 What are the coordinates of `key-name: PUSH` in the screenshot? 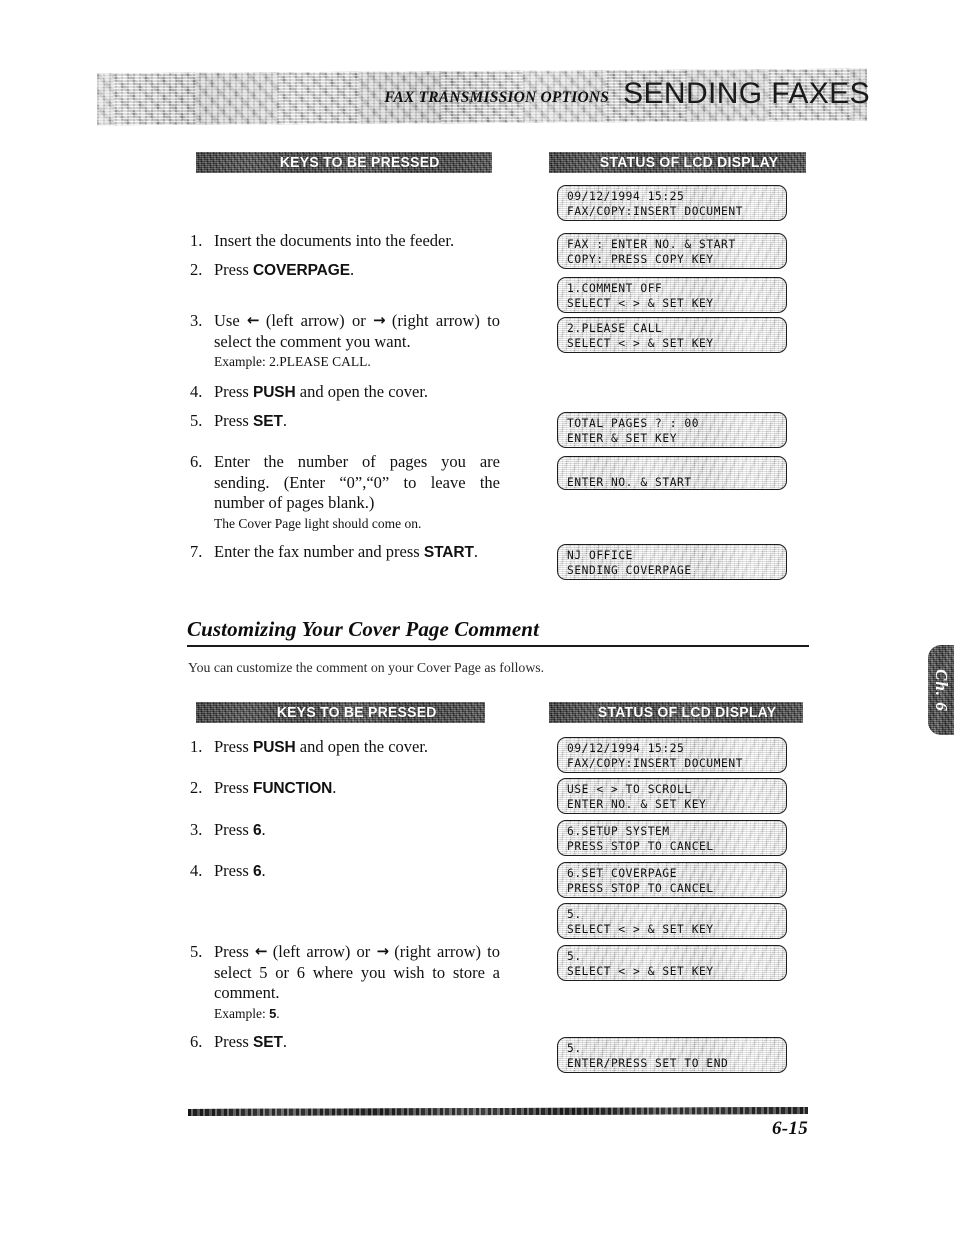 It's located at (274, 392).